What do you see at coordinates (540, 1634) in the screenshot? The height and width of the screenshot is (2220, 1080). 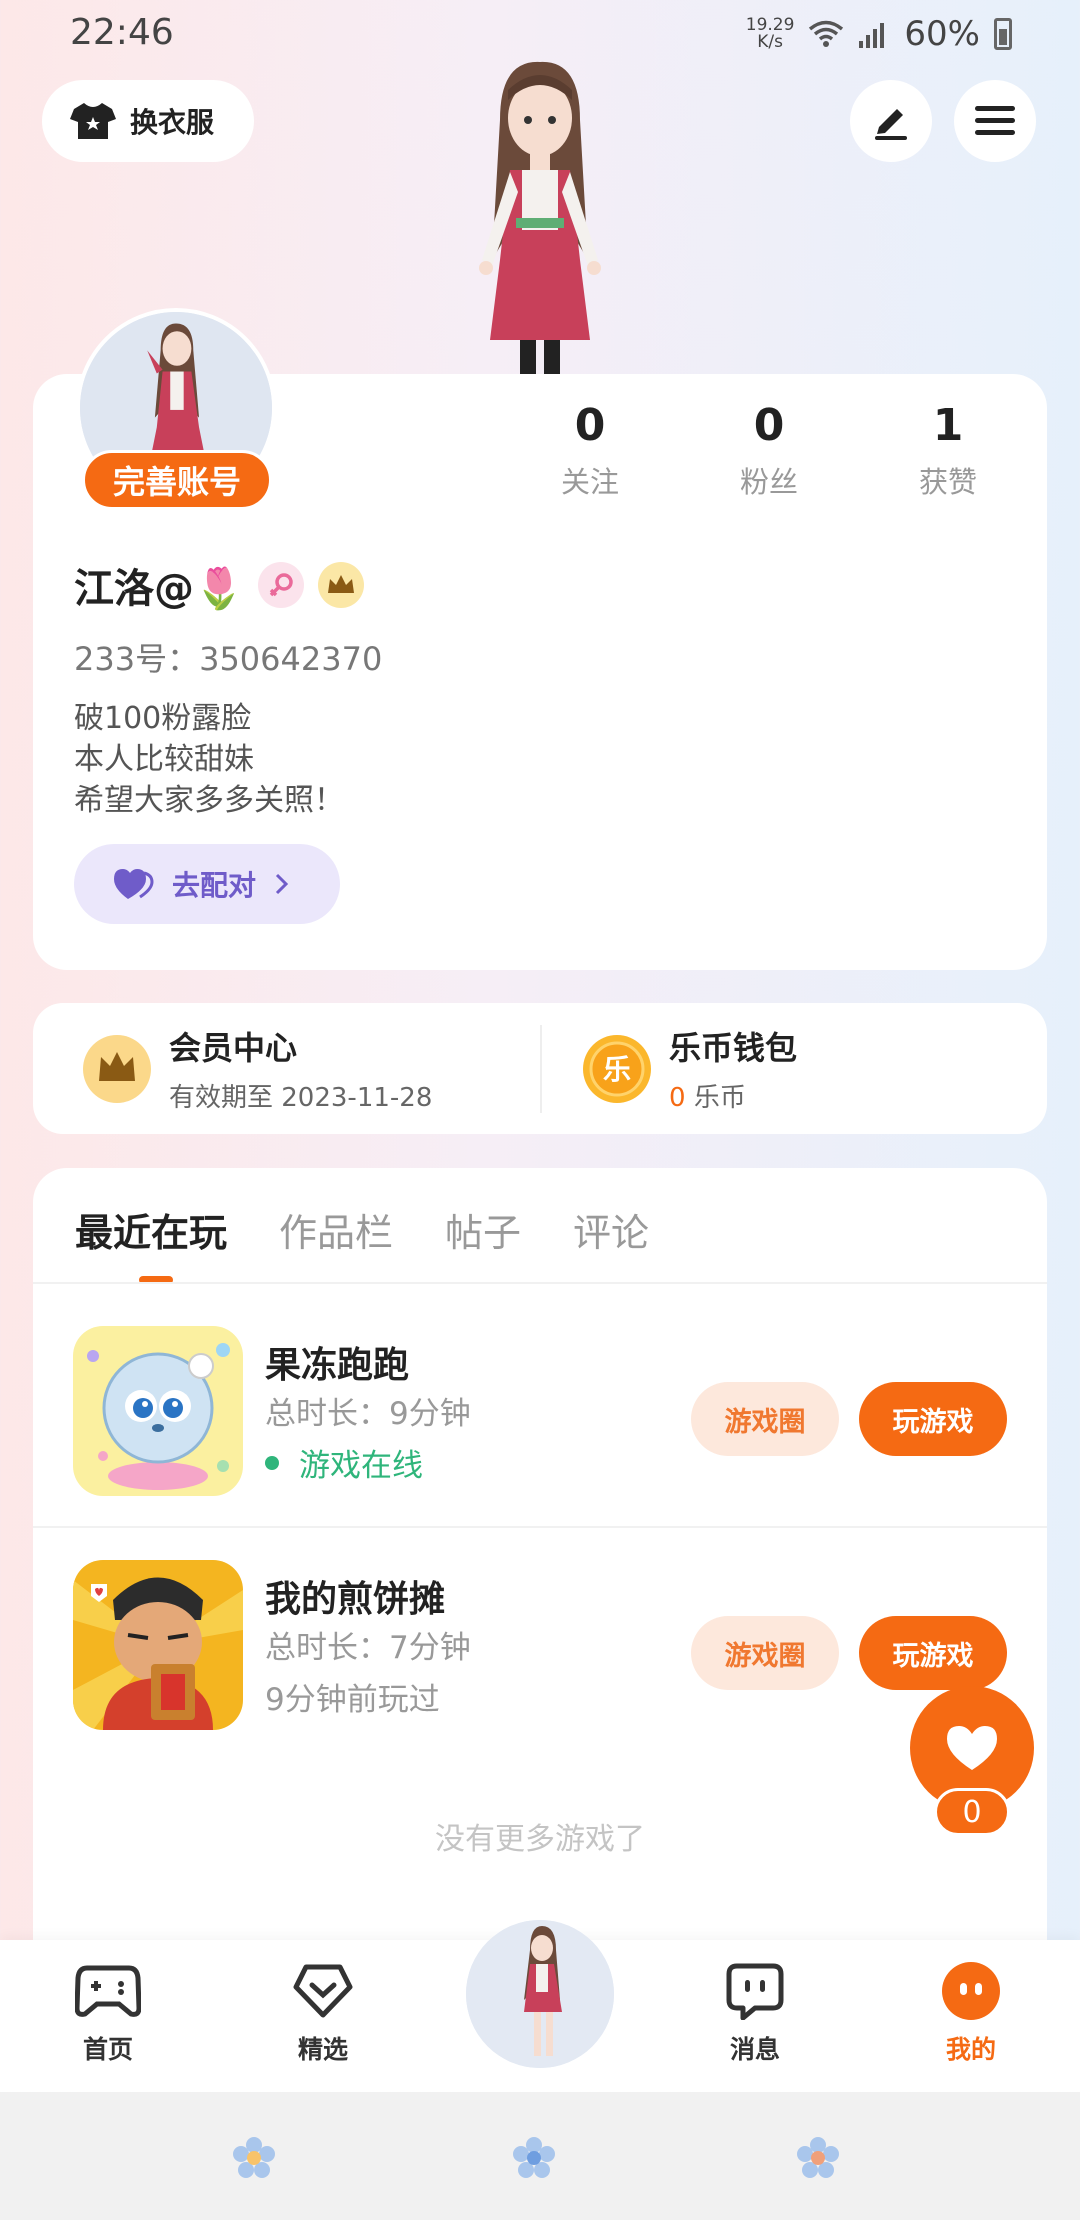 I see `game-row: 我的煎饼摊 总时长：7分钟 9分钟前玩过 游戏圈 玩游戏` at bounding box center [540, 1634].